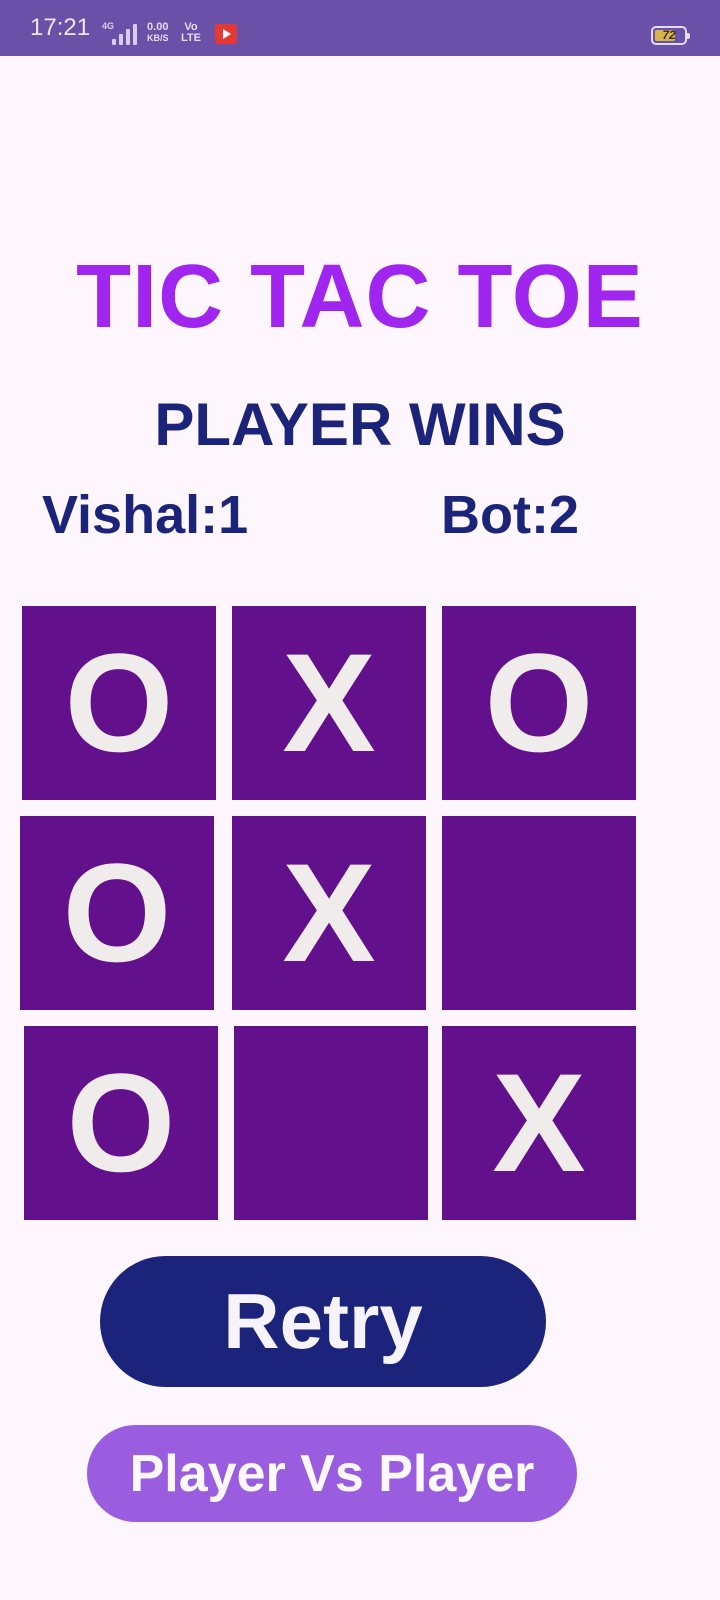 This screenshot has width=720, height=1600. I want to click on player-score: Vishal:1, so click(145, 515).